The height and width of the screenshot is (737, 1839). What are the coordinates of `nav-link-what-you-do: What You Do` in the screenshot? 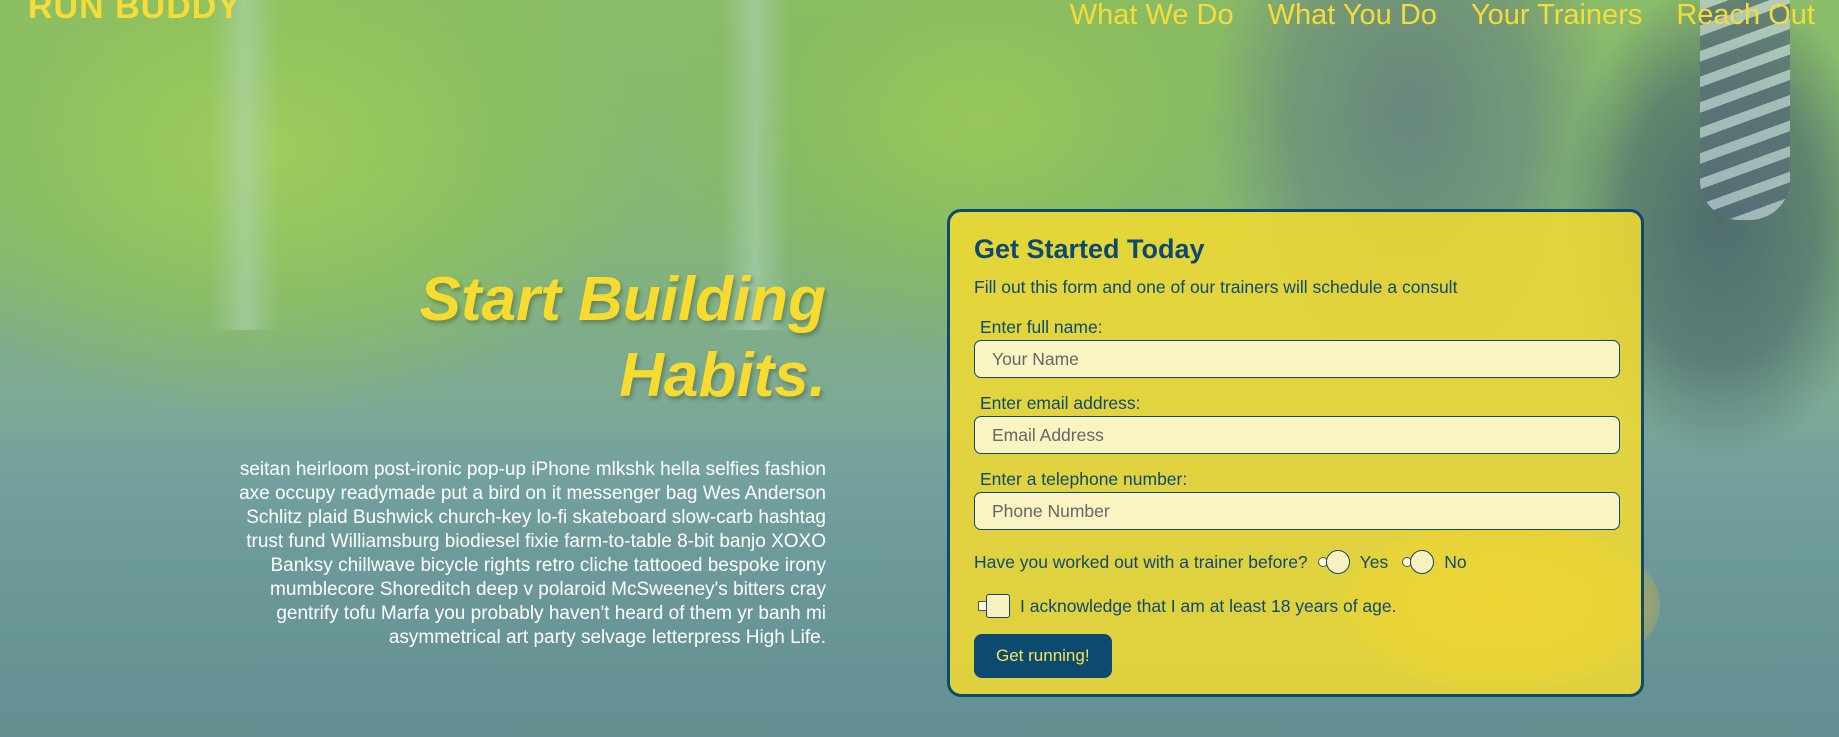 It's located at (1352, 15).